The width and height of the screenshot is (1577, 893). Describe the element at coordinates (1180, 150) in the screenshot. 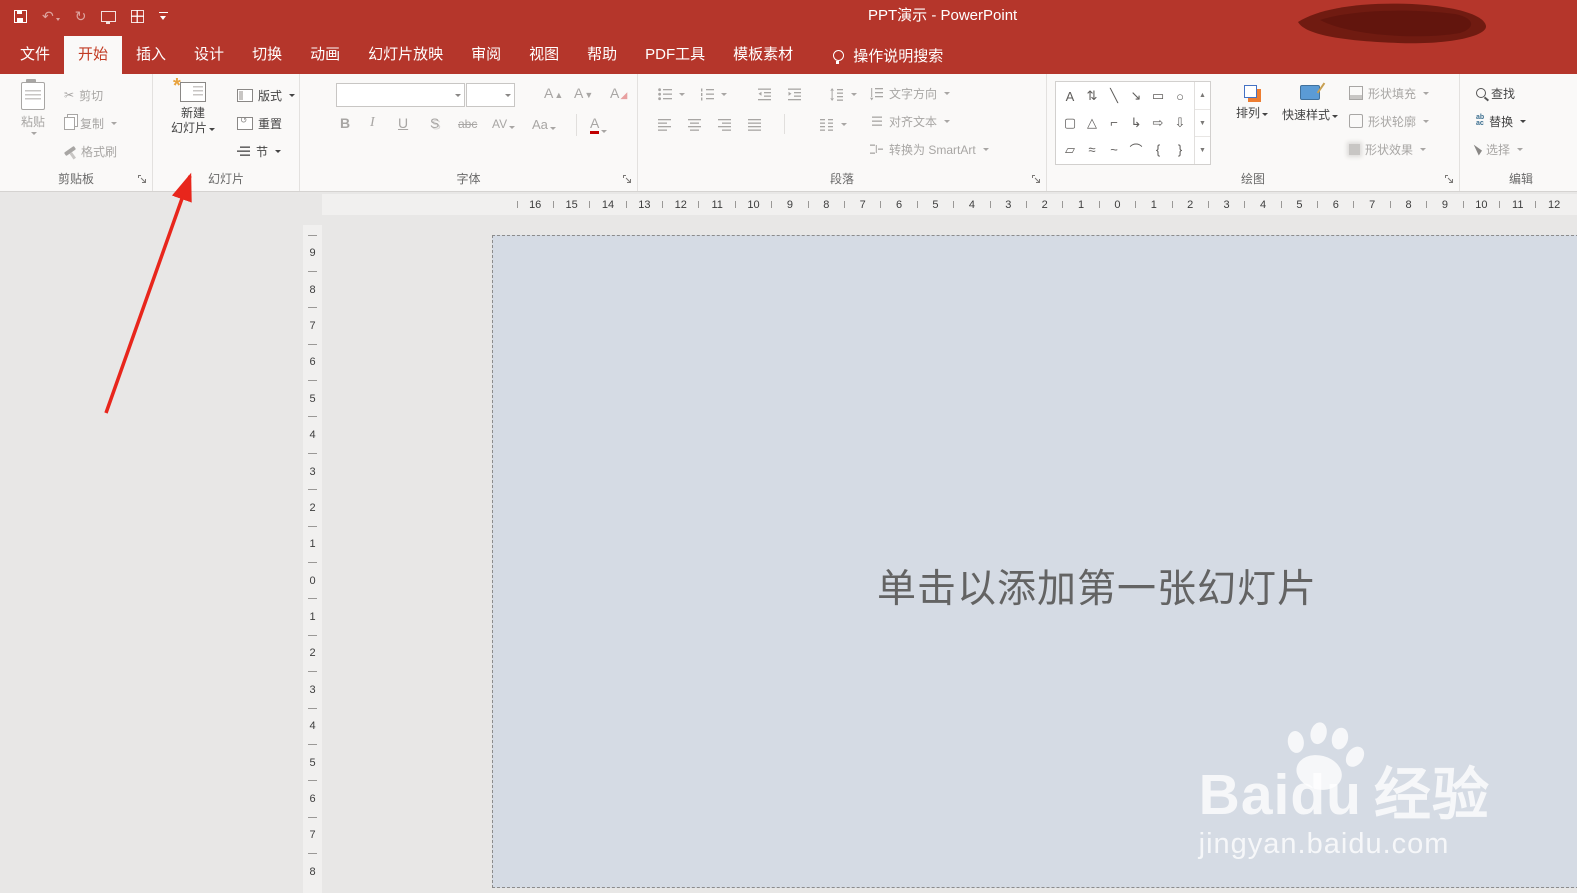

I see `right-brace-shape-icon: }` at that location.